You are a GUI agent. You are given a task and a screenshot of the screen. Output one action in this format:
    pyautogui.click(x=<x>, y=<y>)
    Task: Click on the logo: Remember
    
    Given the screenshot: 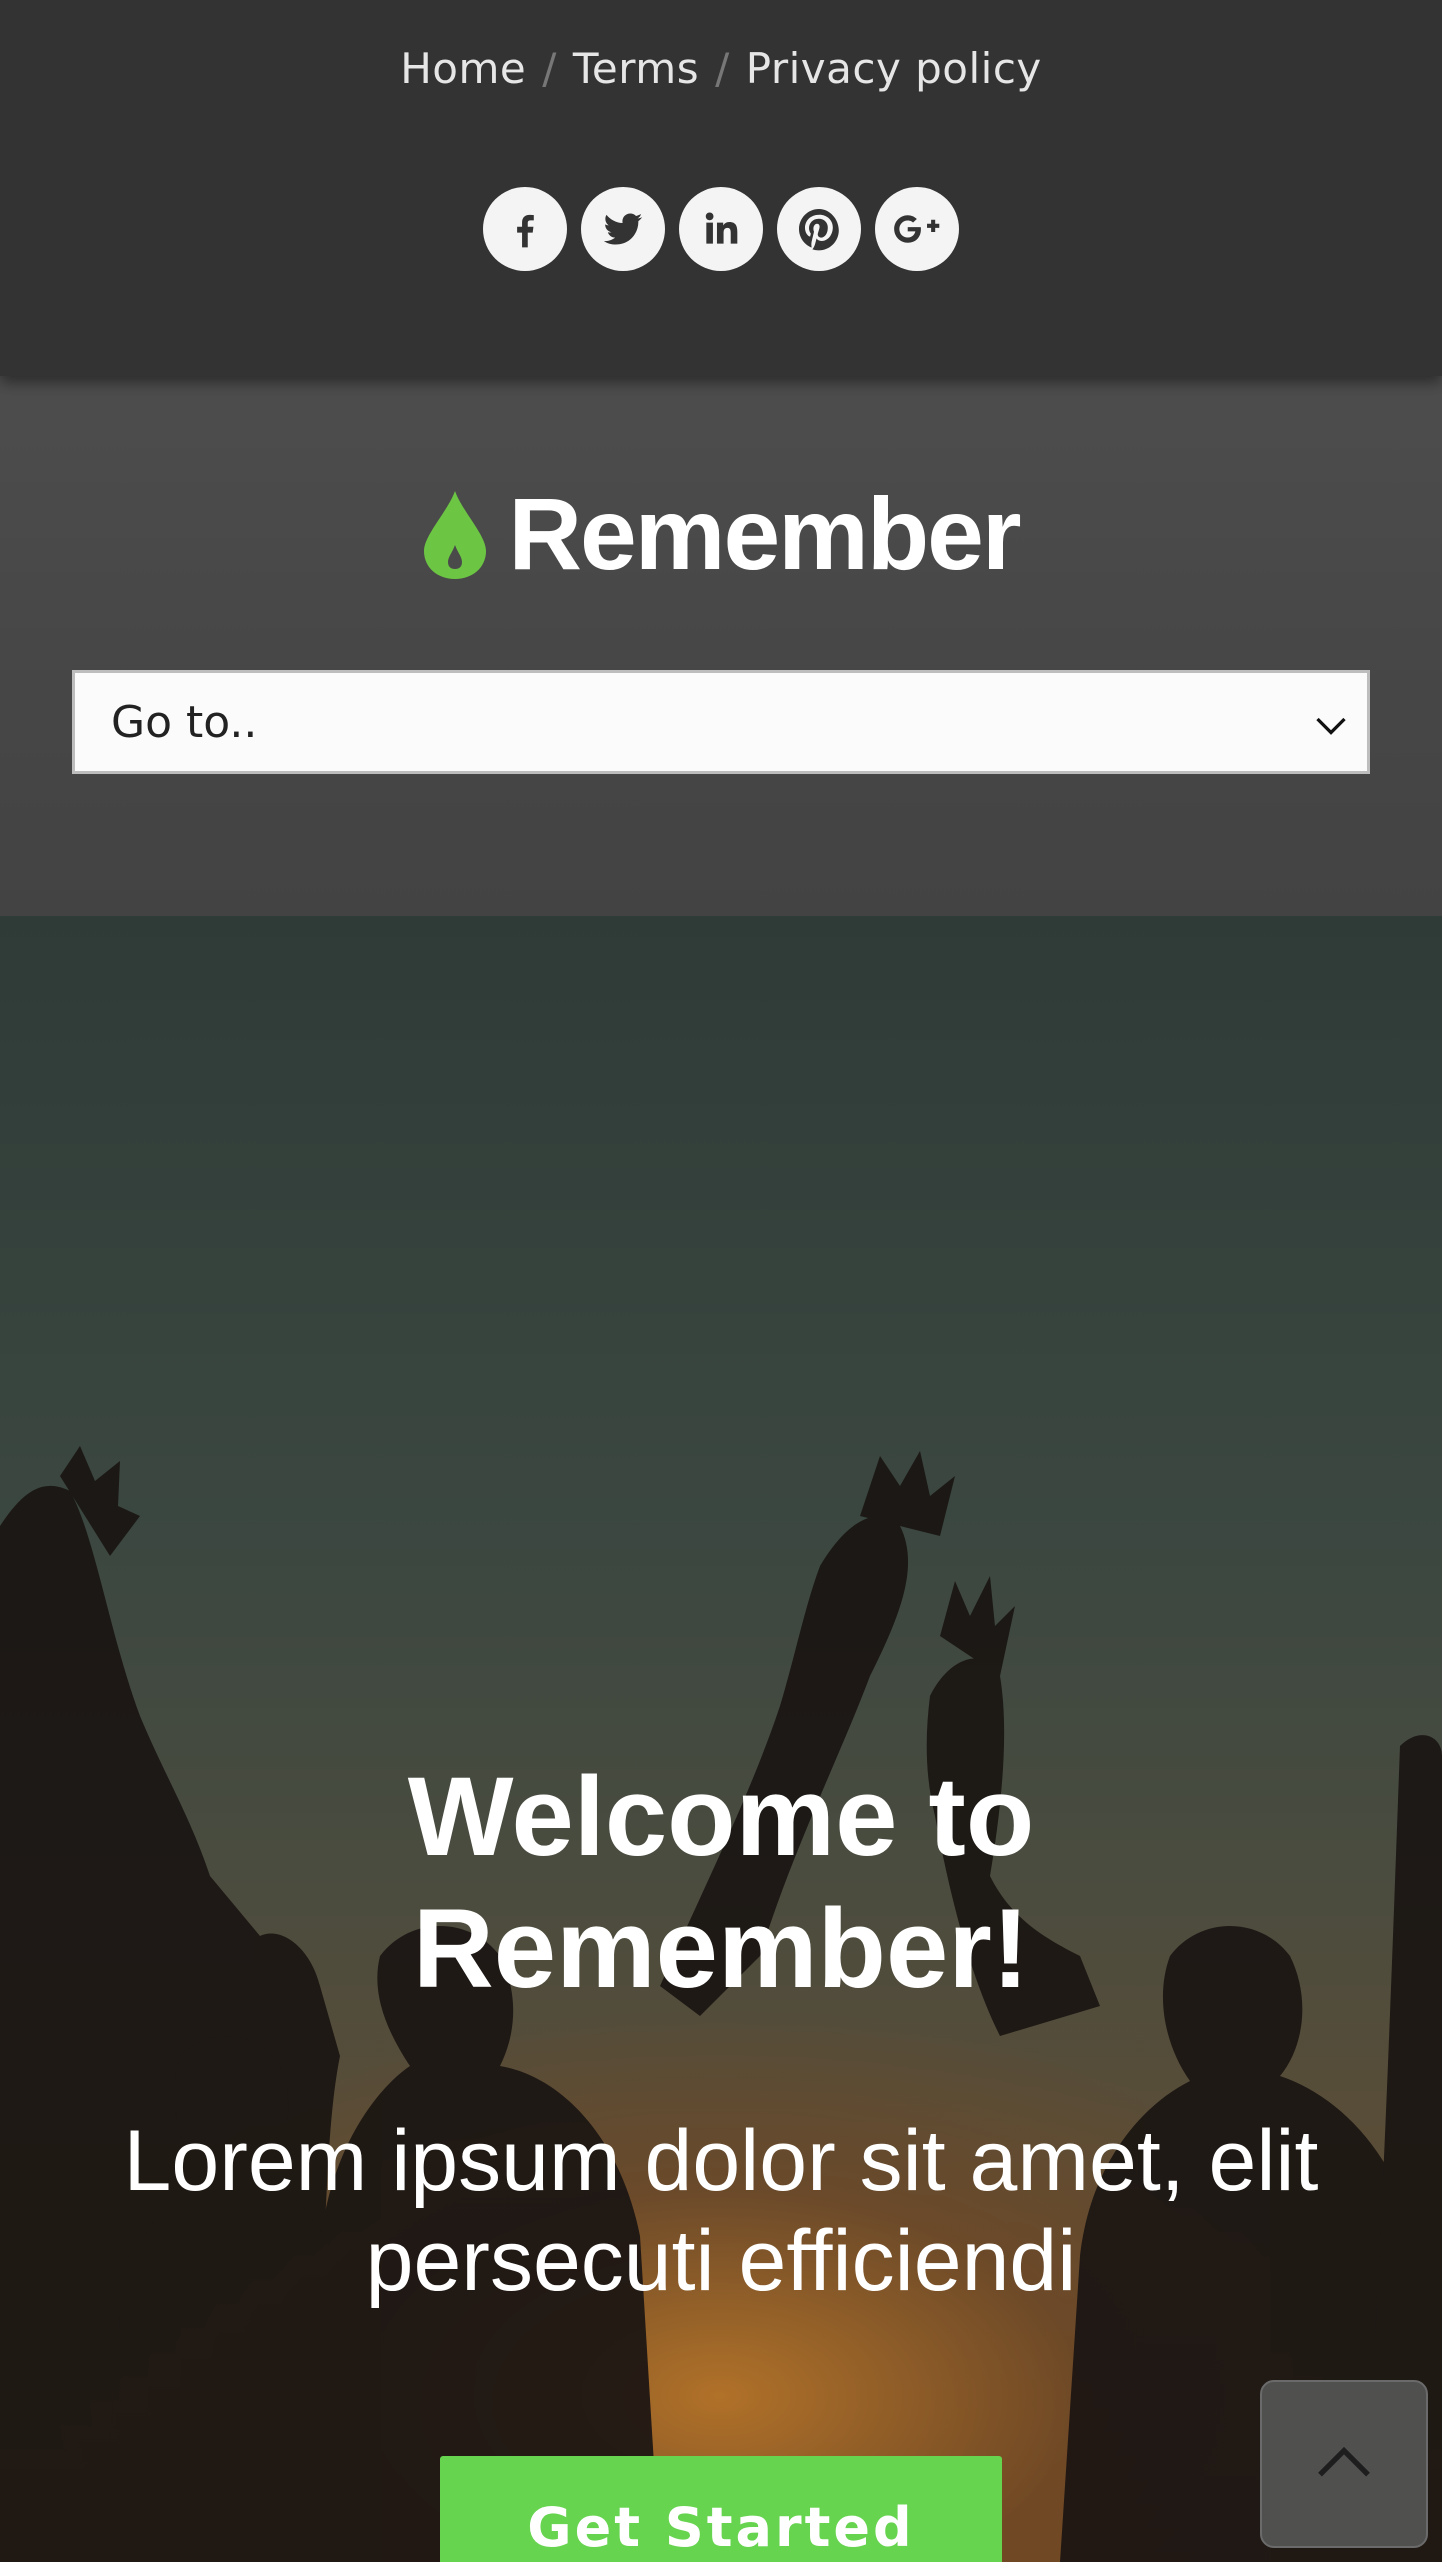 What is the action you would take?
    pyautogui.click(x=721, y=534)
    